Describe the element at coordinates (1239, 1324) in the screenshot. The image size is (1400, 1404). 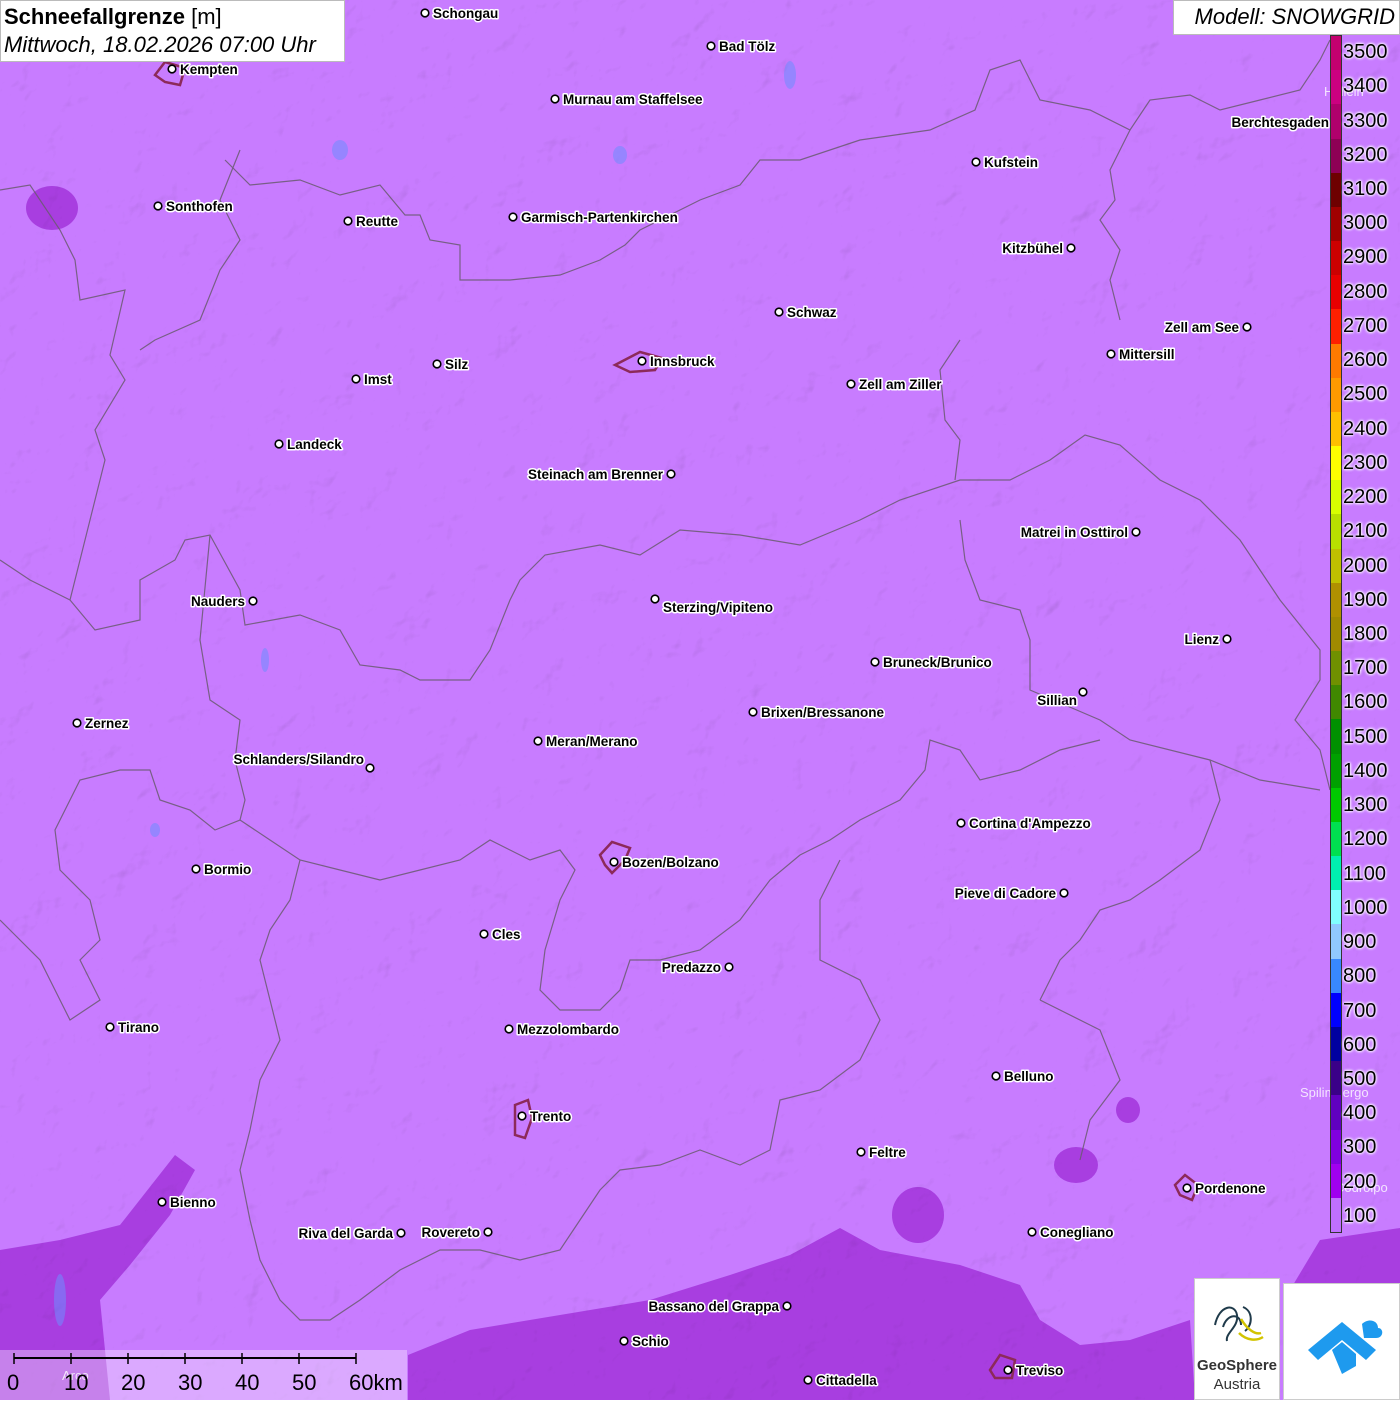
I see `geosphere-emblem-icon` at that location.